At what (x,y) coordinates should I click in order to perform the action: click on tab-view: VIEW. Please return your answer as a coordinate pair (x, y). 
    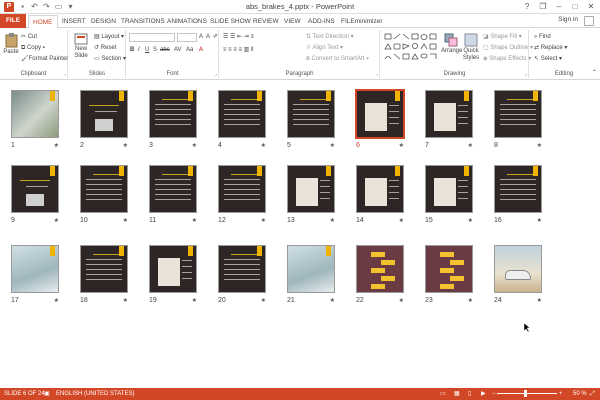
    Looking at the image, I should click on (292, 21).